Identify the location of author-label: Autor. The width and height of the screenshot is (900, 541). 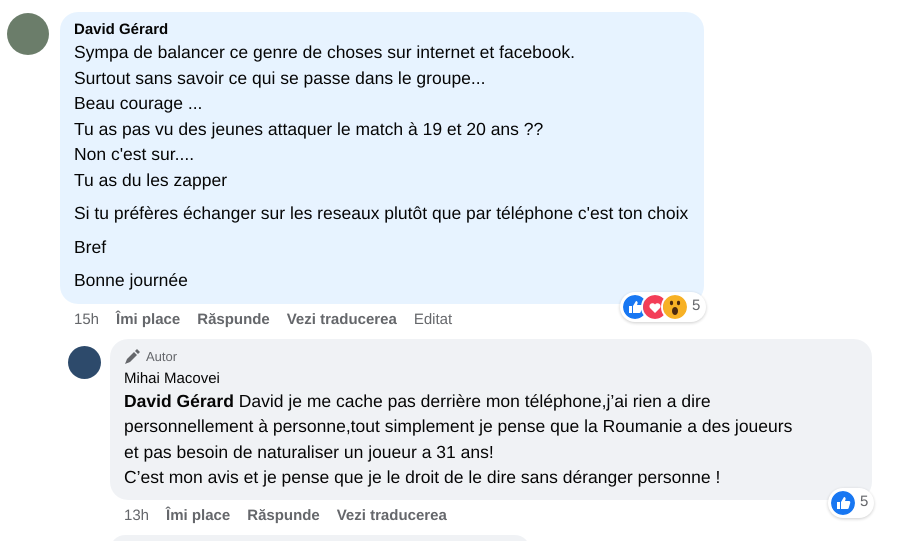
(162, 357).